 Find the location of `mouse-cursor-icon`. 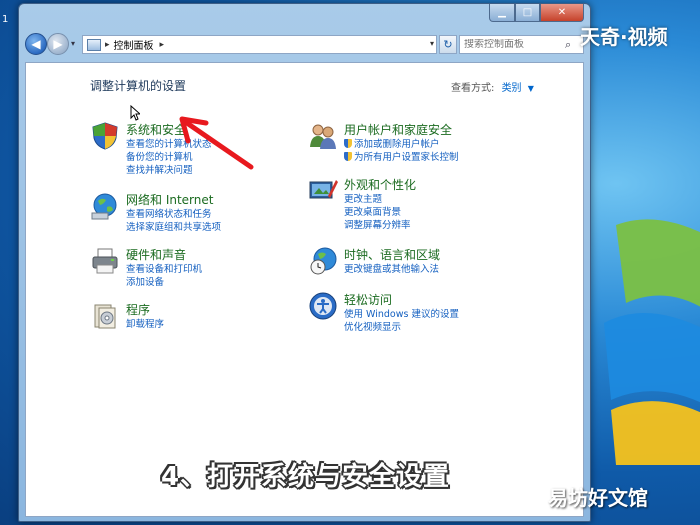

mouse-cursor-icon is located at coordinates (135, 113).